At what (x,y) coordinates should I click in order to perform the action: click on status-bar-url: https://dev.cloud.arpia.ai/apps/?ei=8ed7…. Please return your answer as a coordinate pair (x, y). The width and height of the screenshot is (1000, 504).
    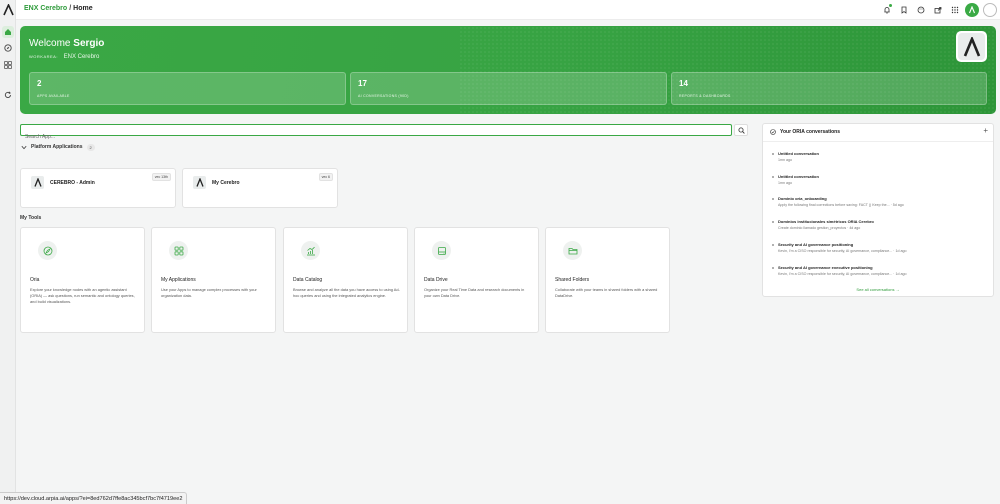
    Looking at the image, I should click on (94, 498).